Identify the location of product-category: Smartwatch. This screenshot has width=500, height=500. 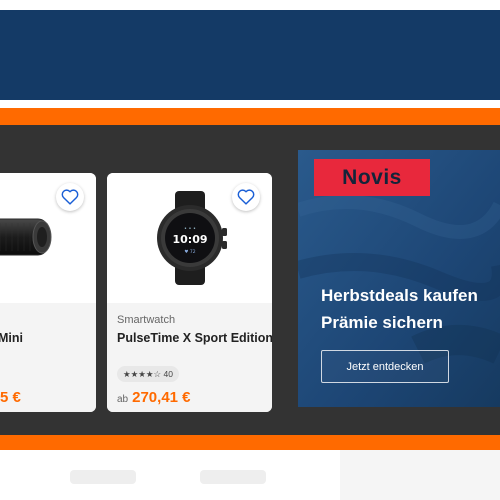
(146, 320).